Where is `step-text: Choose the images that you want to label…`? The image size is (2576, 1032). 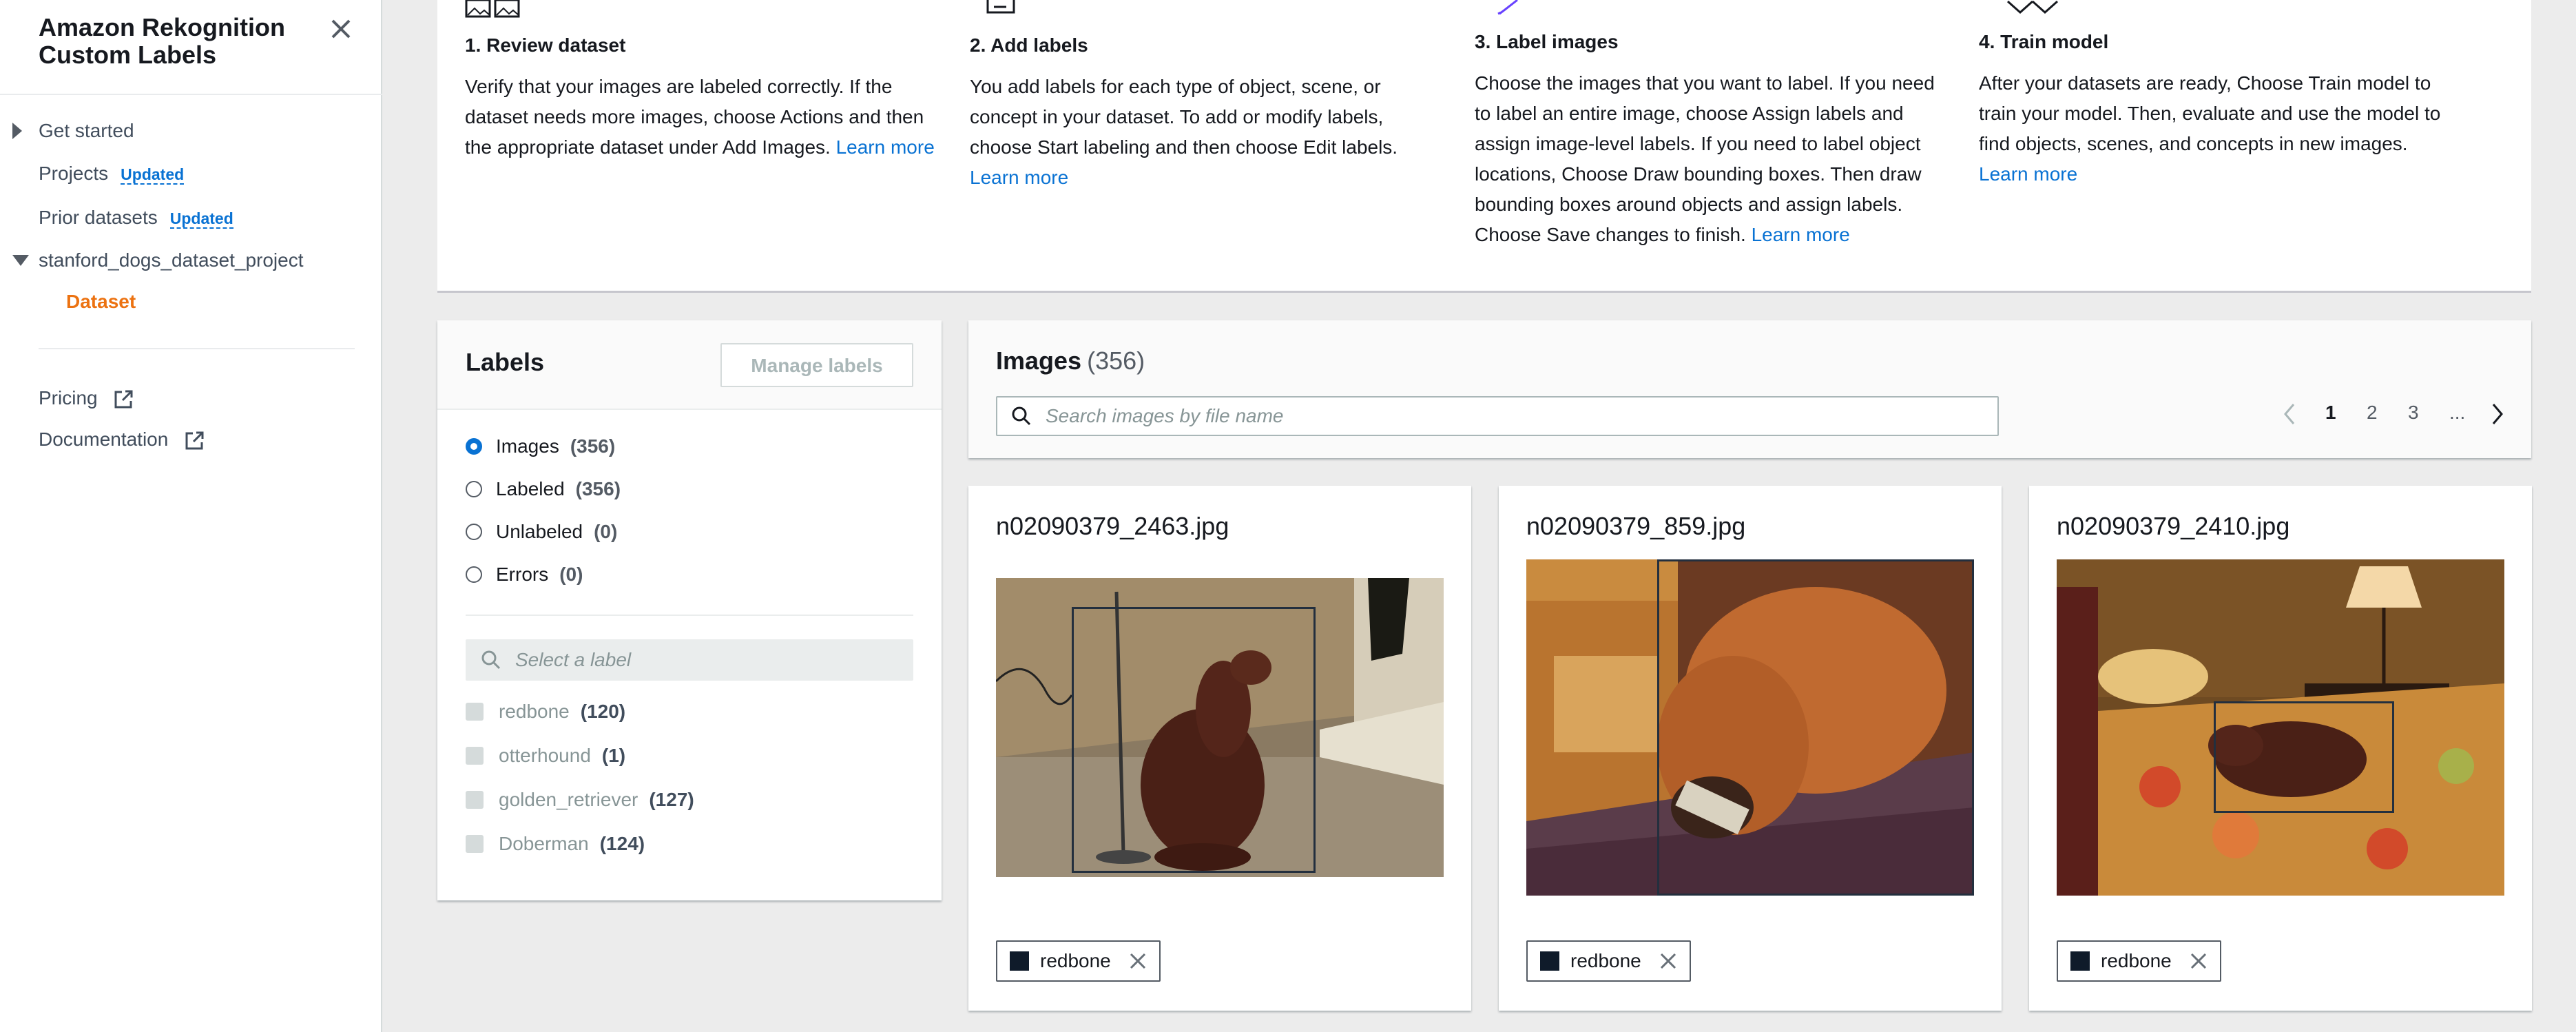 step-text: Choose the images that you want to label… is located at coordinates (1705, 158).